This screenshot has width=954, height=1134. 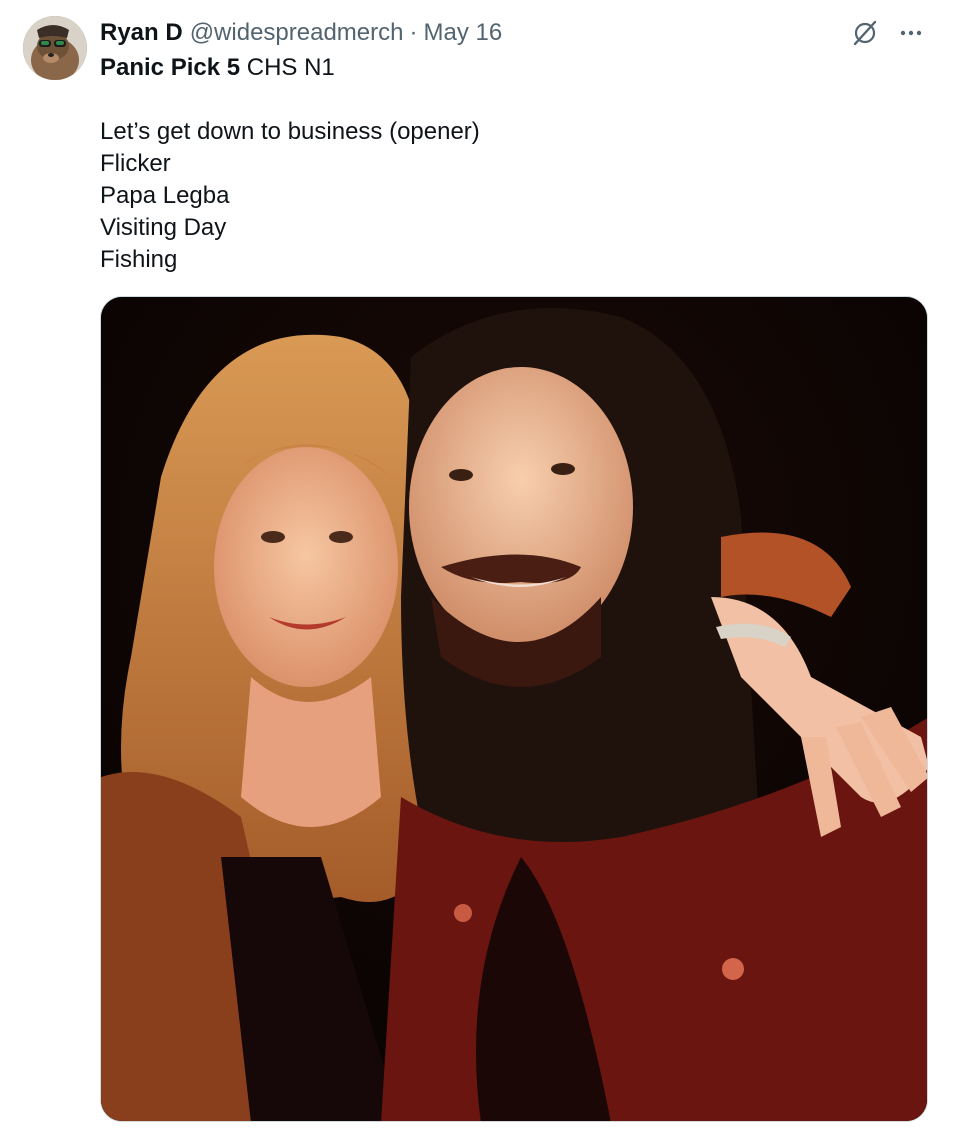 I want to click on tweet-title-line: Panic Pick 5 CHS N1, so click(x=510, y=68).